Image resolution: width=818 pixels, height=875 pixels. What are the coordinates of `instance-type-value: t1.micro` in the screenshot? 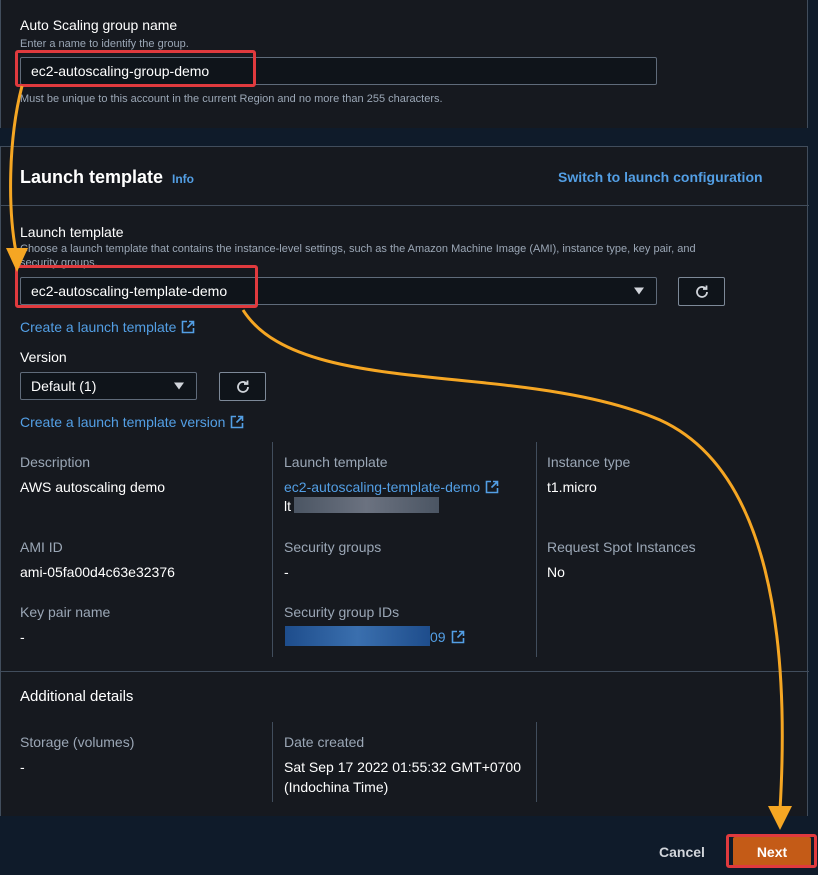 It's located at (572, 487).